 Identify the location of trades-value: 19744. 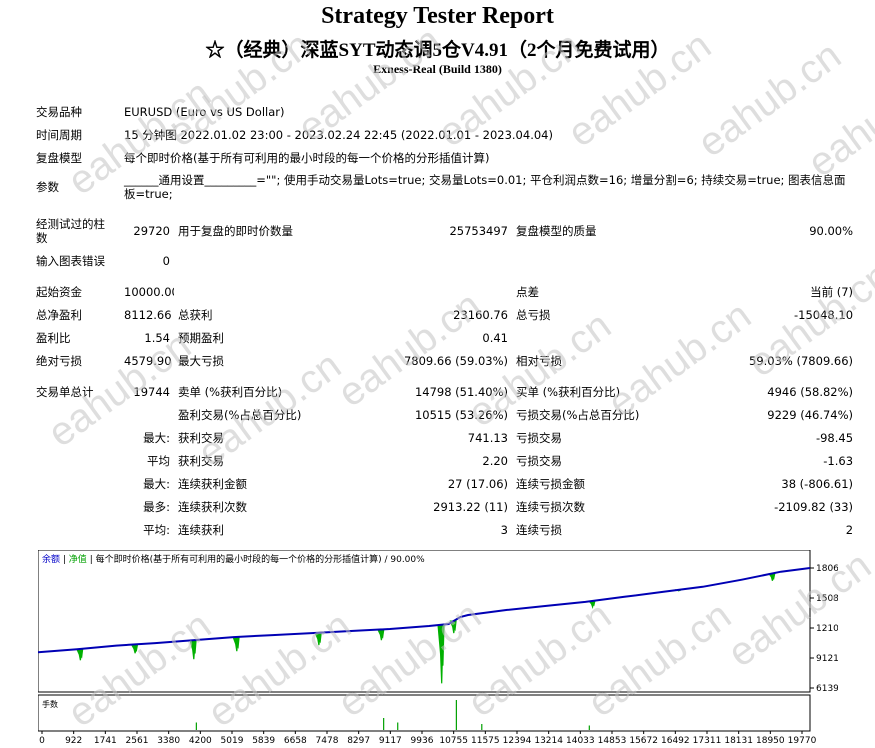
(151, 391).